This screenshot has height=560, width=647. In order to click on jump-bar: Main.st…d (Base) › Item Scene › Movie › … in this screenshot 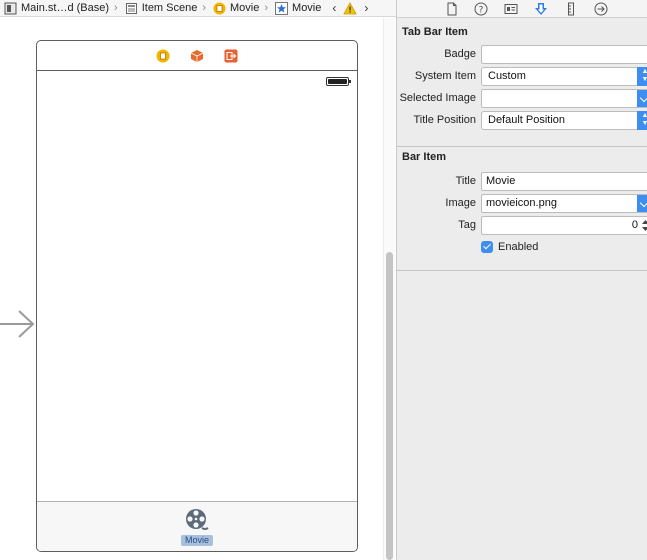, I will do `click(198, 8)`.